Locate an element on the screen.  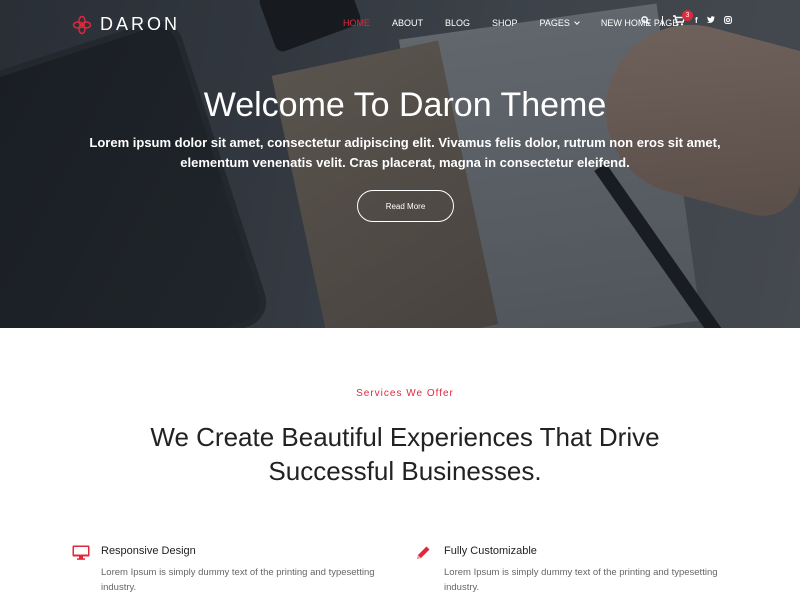
nav-item-blog: BLOG is located at coordinates (457, 23).